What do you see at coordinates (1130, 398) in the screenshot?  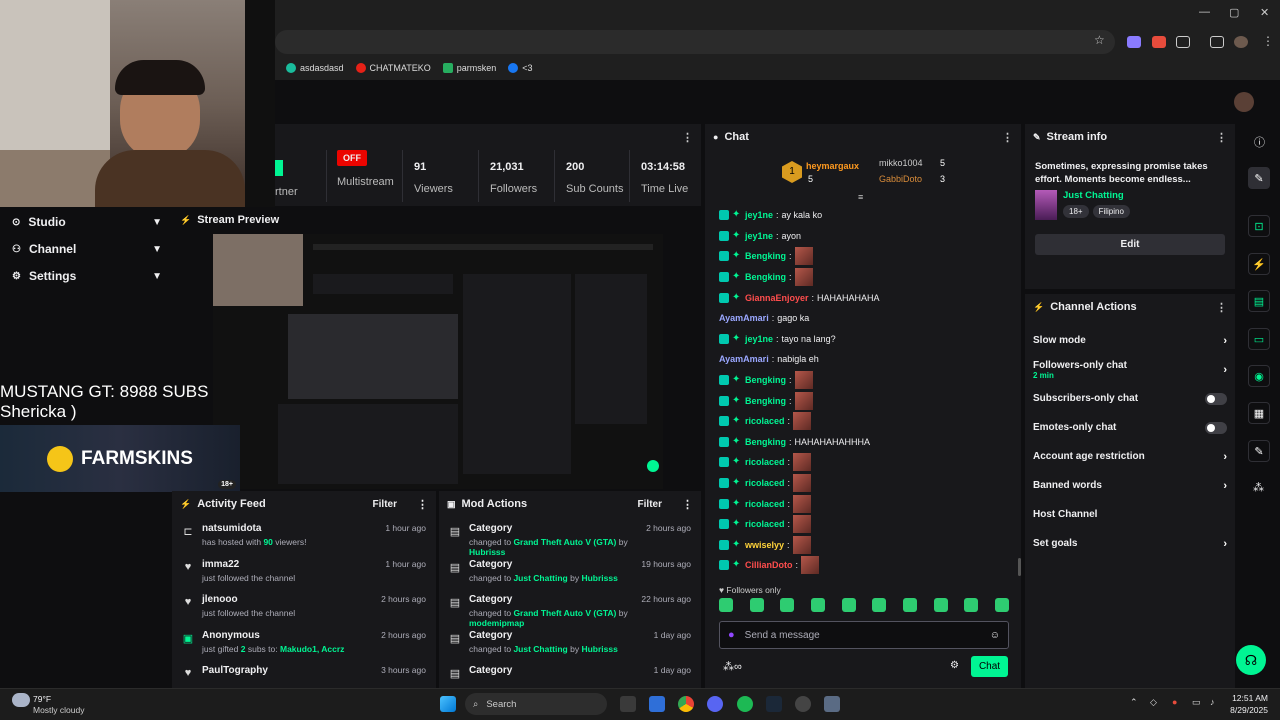 I see `channel-action-item: Subscribers-only chat` at bounding box center [1130, 398].